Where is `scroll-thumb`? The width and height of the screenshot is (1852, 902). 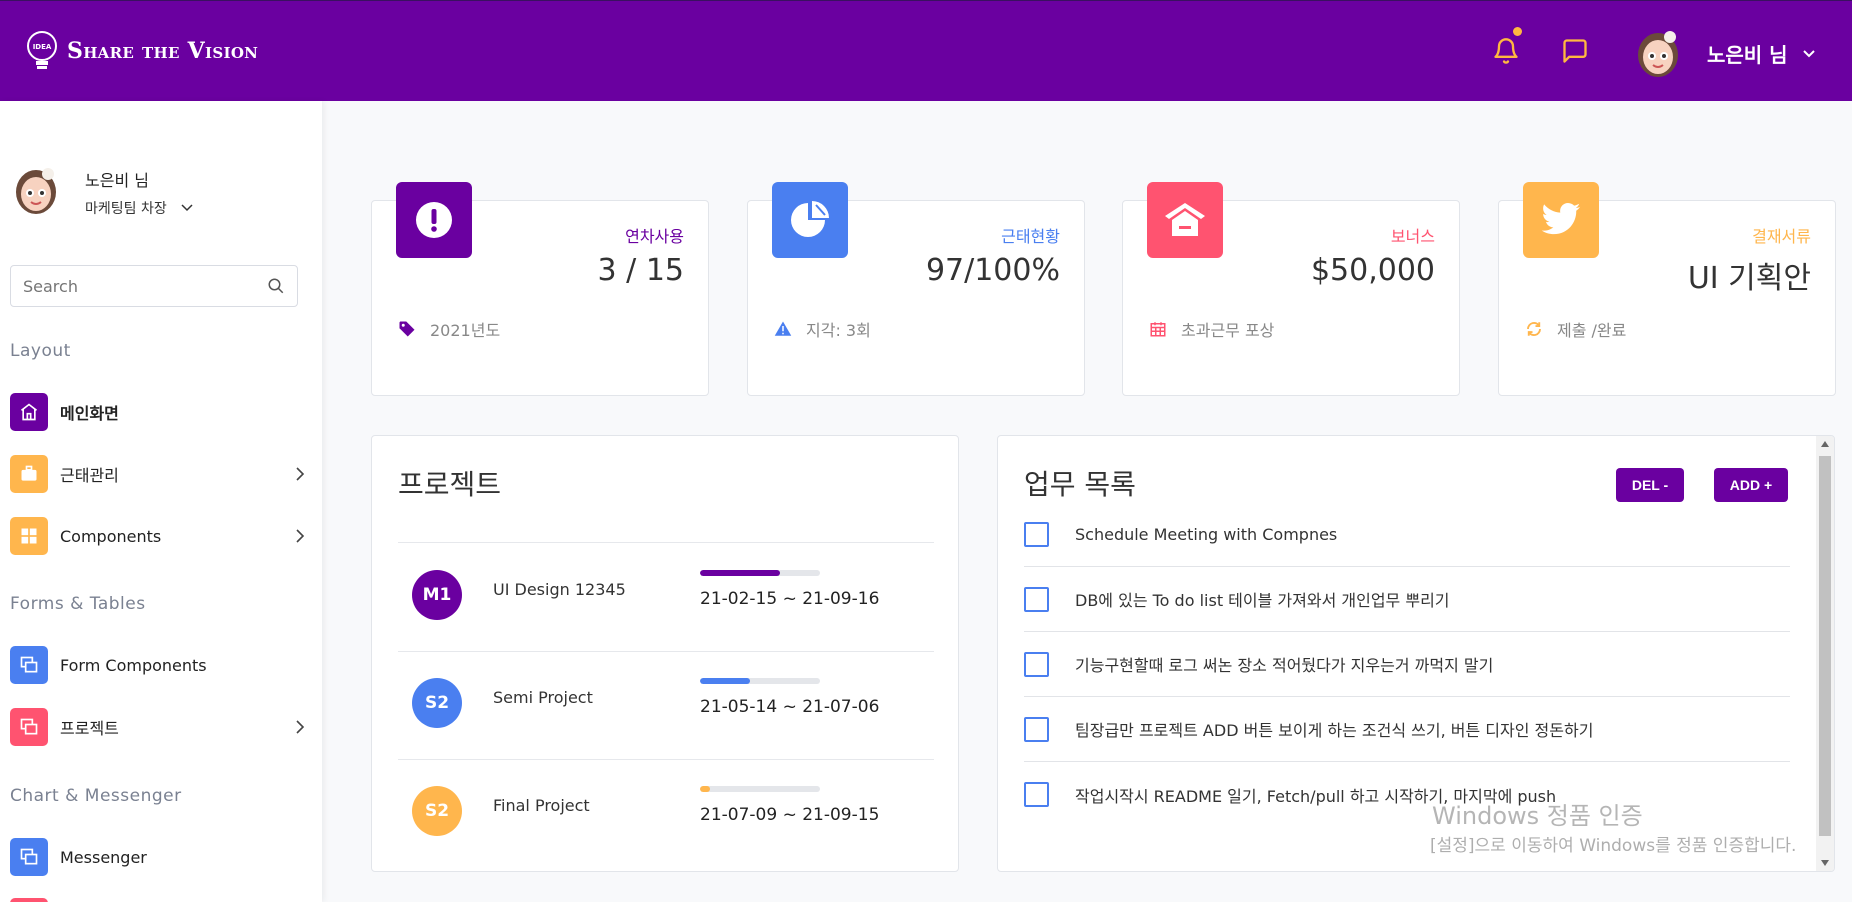 scroll-thumb is located at coordinates (1825, 646).